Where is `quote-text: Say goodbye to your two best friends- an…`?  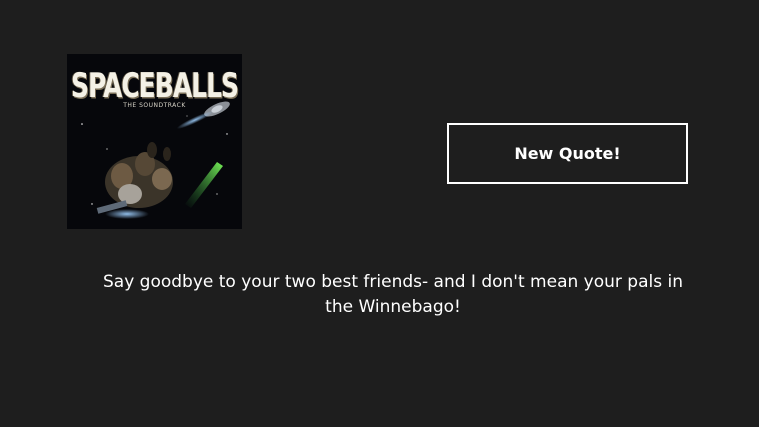
quote-text: Say goodbye to your two best friends- an… is located at coordinates (393, 294).